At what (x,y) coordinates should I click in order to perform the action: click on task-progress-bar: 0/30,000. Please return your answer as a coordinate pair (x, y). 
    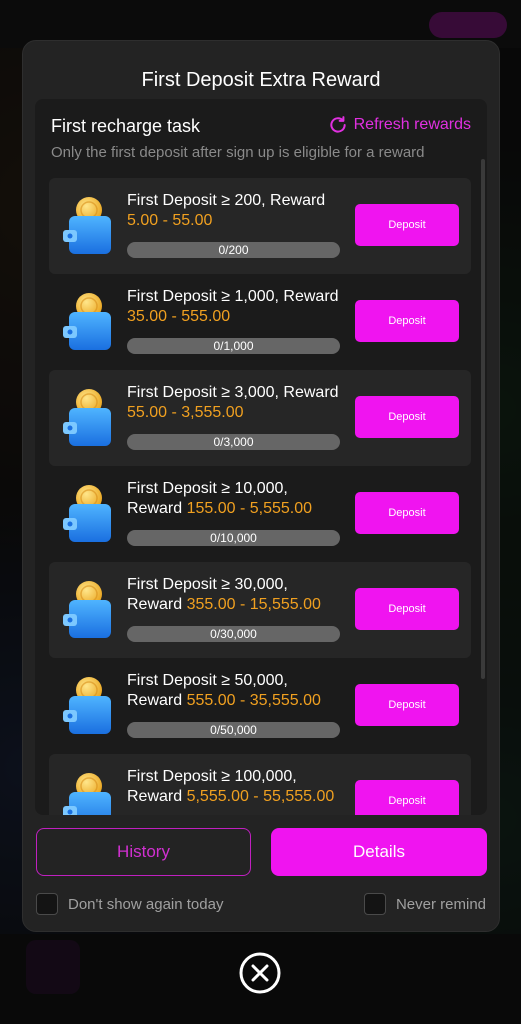
    Looking at the image, I should click on (233, 634).